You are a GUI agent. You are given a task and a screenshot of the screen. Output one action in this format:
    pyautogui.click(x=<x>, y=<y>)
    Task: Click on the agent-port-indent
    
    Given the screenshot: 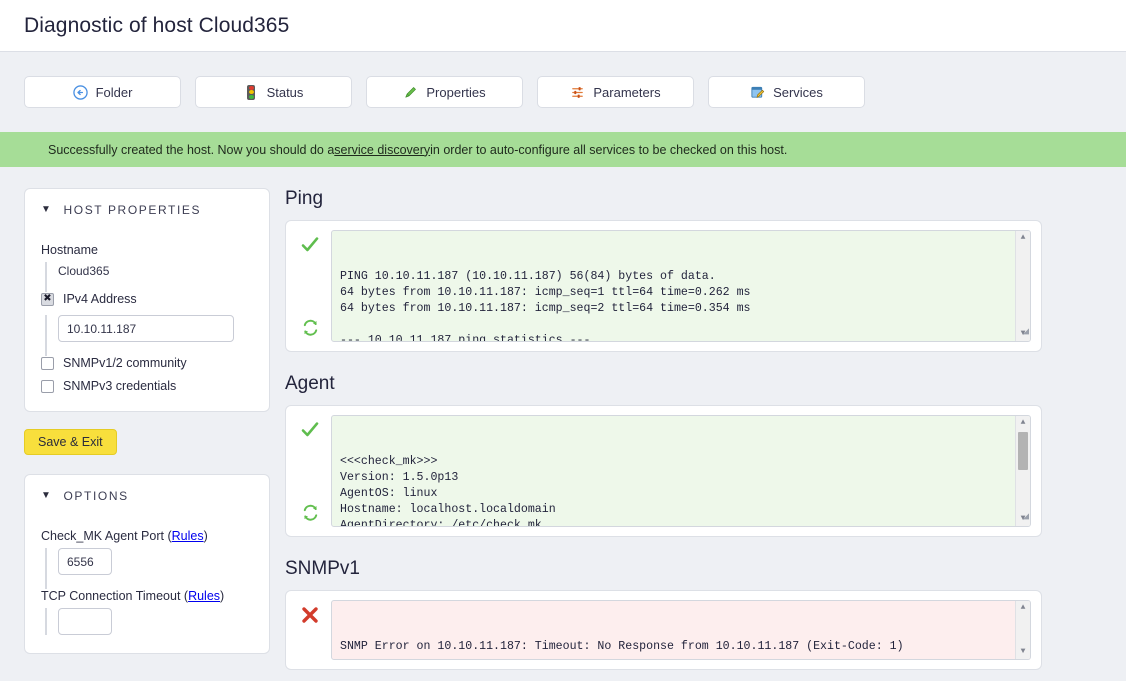 What is the action you would take?
    pyautogui.click(x=149, y=568)
    